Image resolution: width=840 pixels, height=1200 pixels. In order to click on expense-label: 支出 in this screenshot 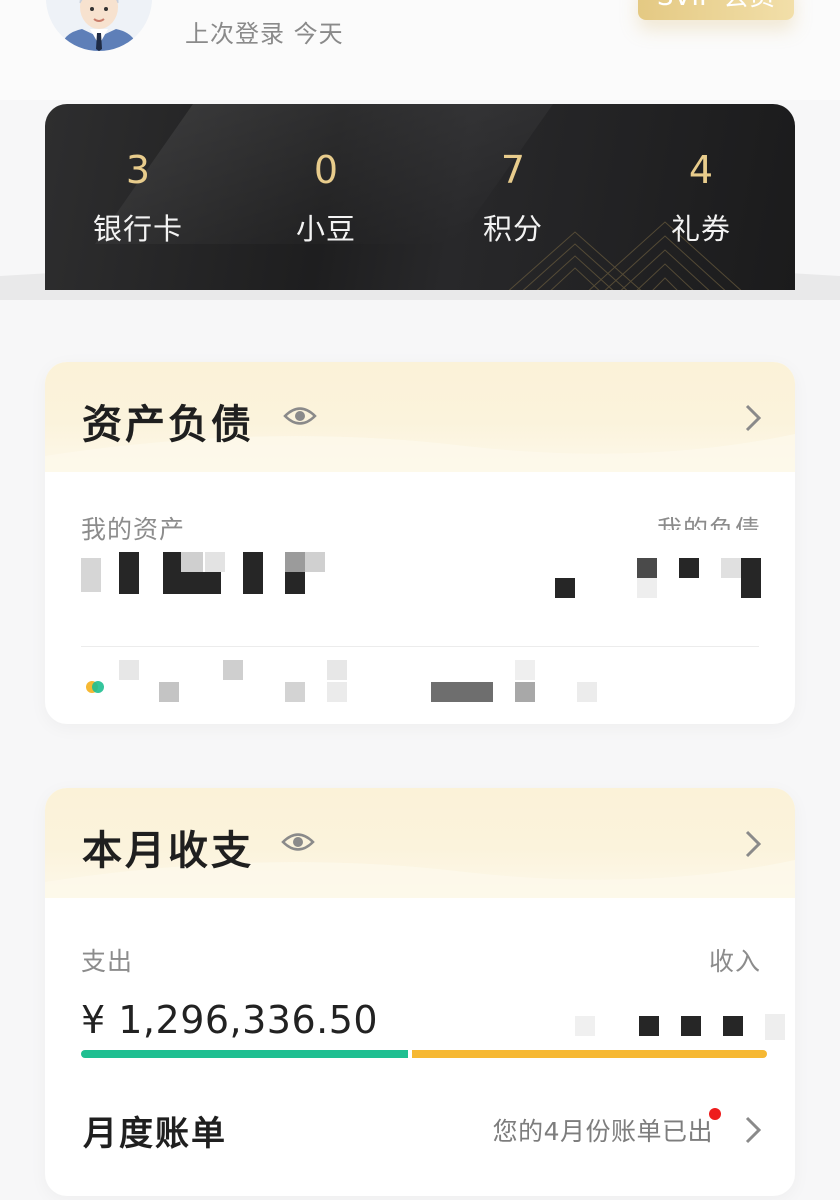, I will do `click(107, 961)`.